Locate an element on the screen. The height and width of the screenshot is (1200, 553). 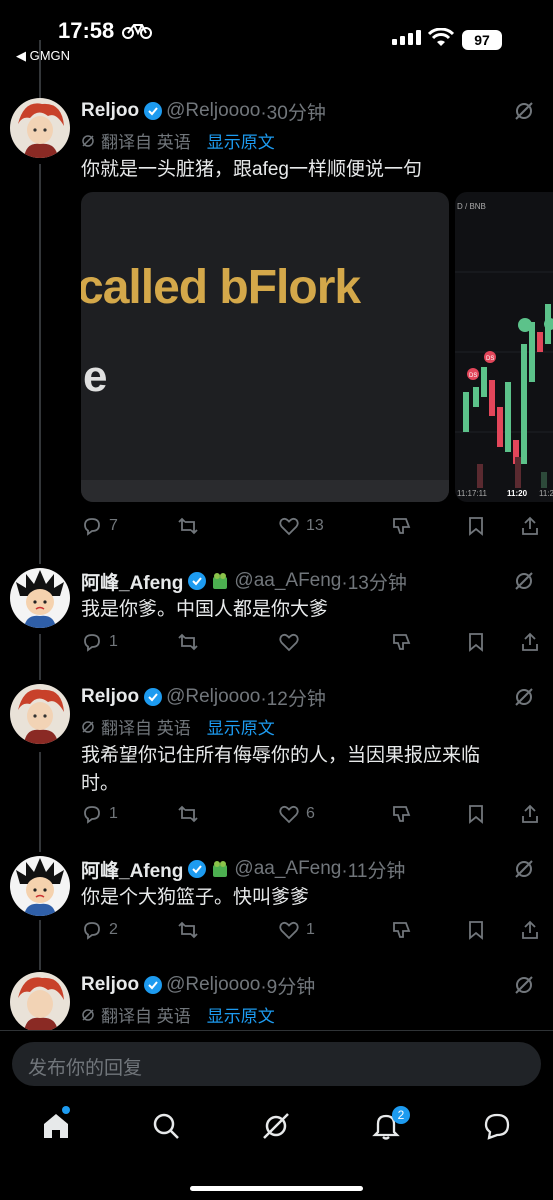
reply-count: 2 is located at coordinates (113, 929).